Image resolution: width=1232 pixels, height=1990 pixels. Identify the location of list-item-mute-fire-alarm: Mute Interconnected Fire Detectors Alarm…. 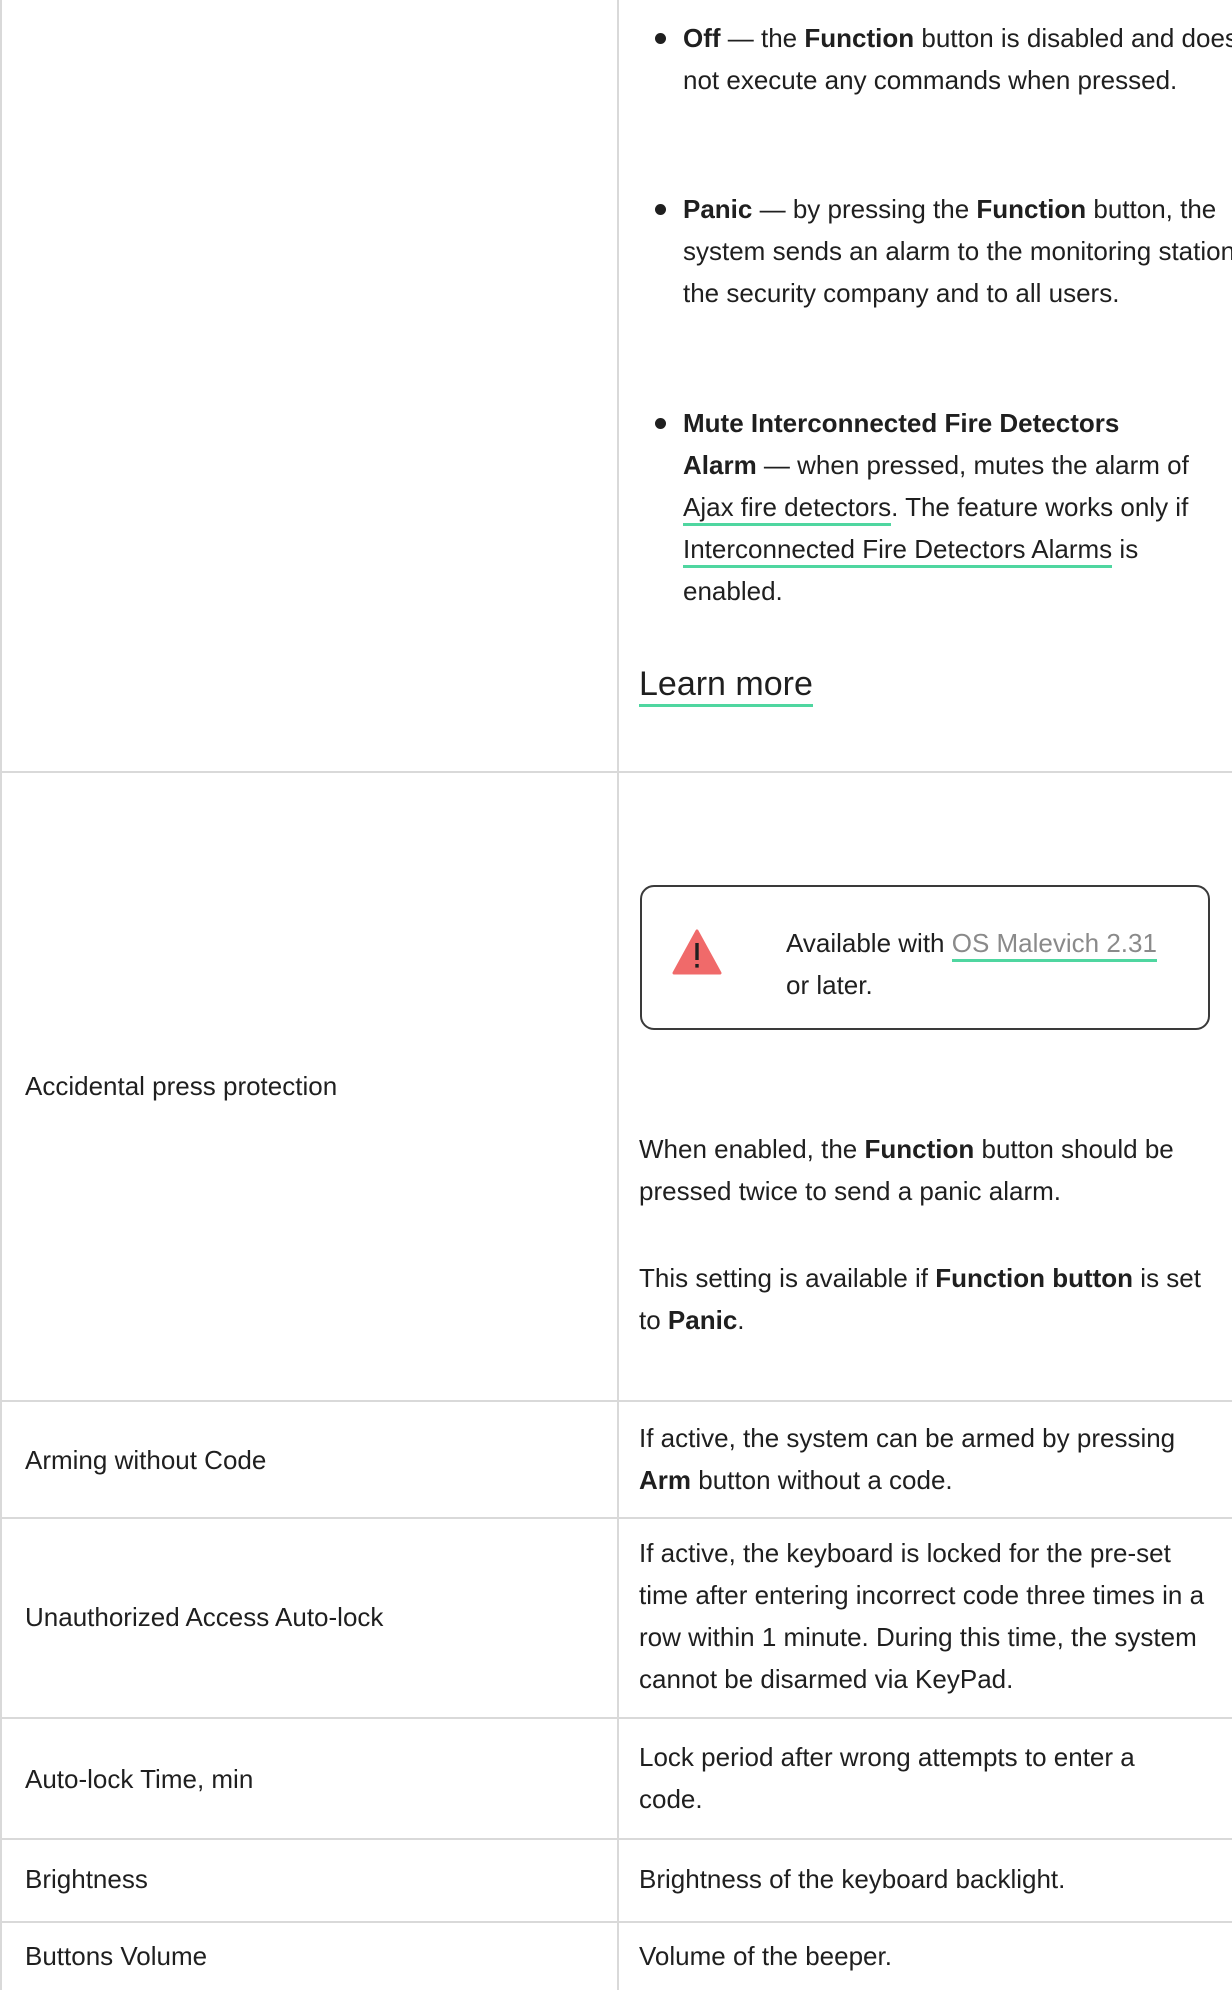
(924, 507).